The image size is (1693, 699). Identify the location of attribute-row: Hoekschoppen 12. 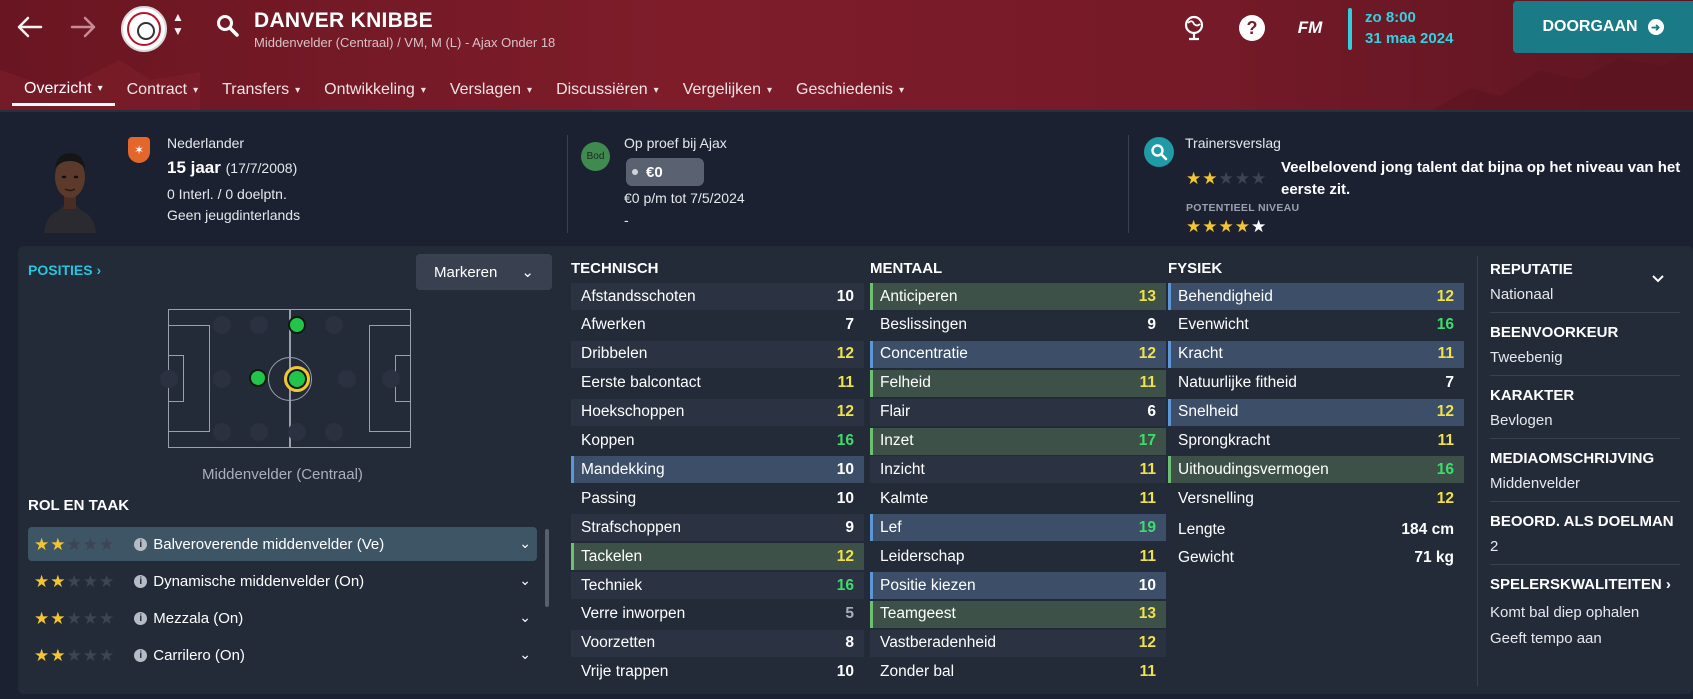
(717, 412).